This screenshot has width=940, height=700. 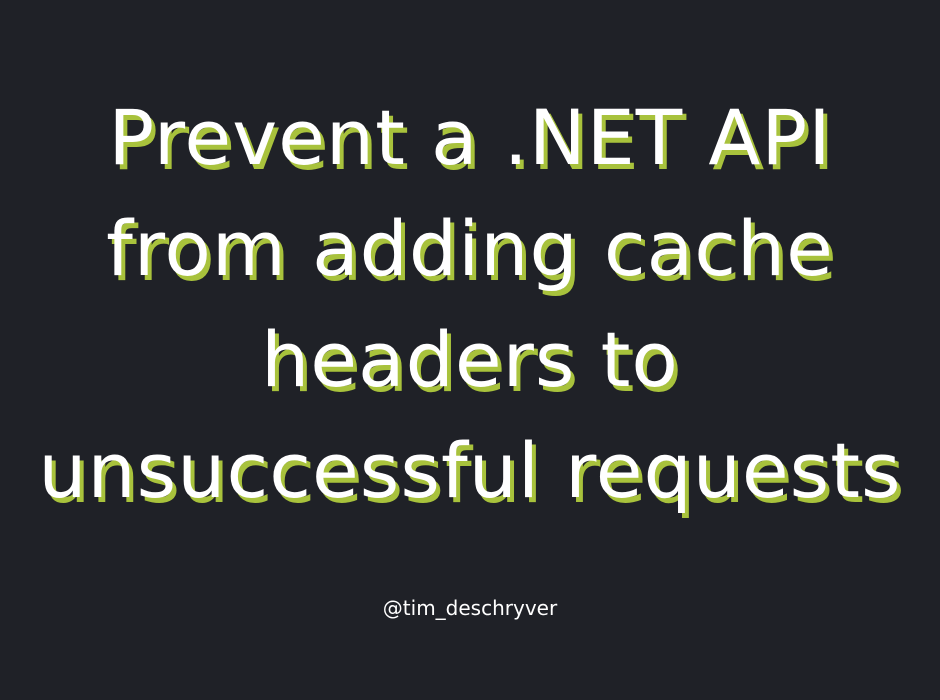 I want to click on headline-line-4: unsuccessful requests, so click(x=470, y=470).